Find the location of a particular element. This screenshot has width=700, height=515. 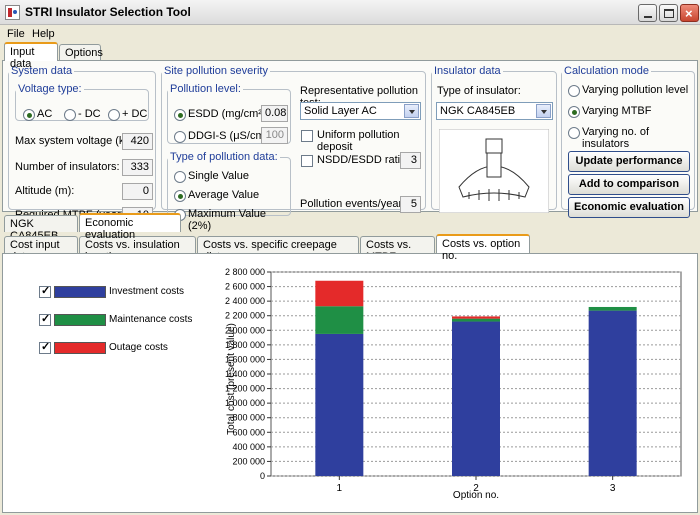

radio-varying-pollution is located at coordinates (574, 91).